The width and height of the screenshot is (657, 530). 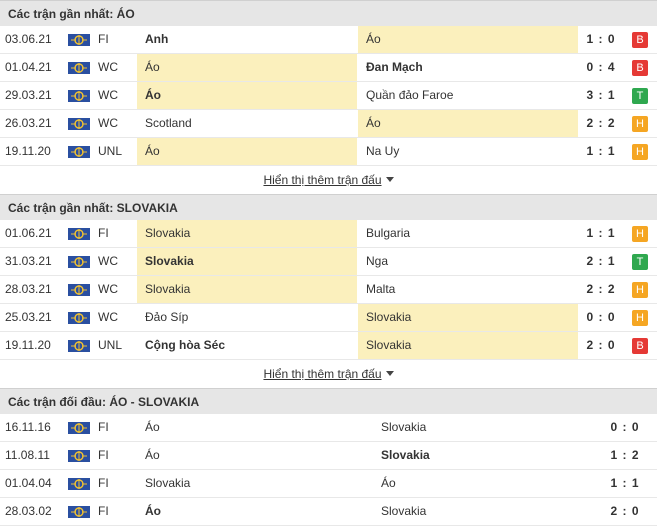 What do you see at coordinates (625, 455) in the screenshot?
I see `match-score: 1 : 2` at bounding box center [625, 455].